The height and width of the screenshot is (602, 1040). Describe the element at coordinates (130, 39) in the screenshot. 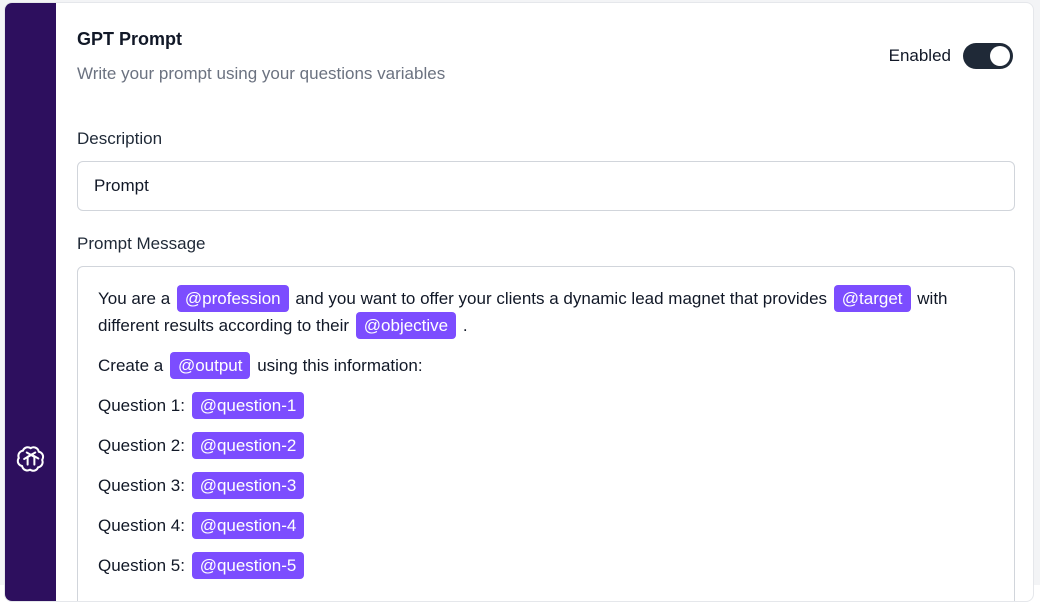

I see `card-title: GPT Prompt` at that location.